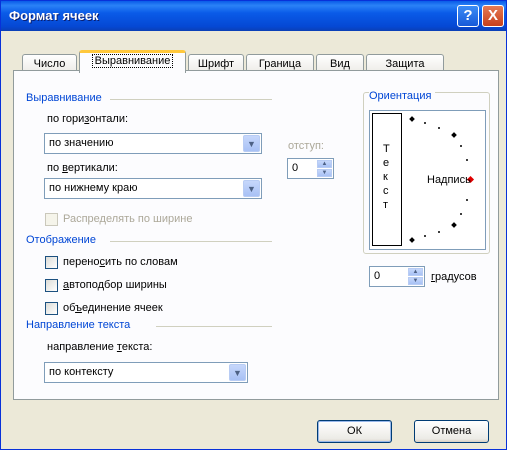  I want to click on vertical-align-select: по нижнему краю ▼, so click(153, 188).